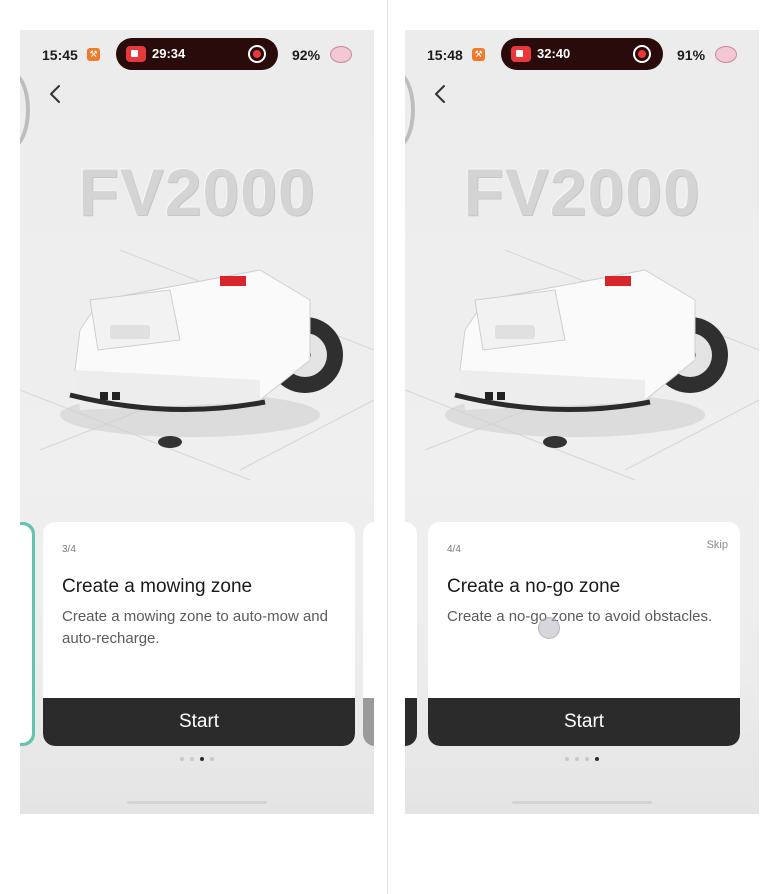 This screenshot has width=765, height=894. I want to click on next-card-peek, so click(368, 634).